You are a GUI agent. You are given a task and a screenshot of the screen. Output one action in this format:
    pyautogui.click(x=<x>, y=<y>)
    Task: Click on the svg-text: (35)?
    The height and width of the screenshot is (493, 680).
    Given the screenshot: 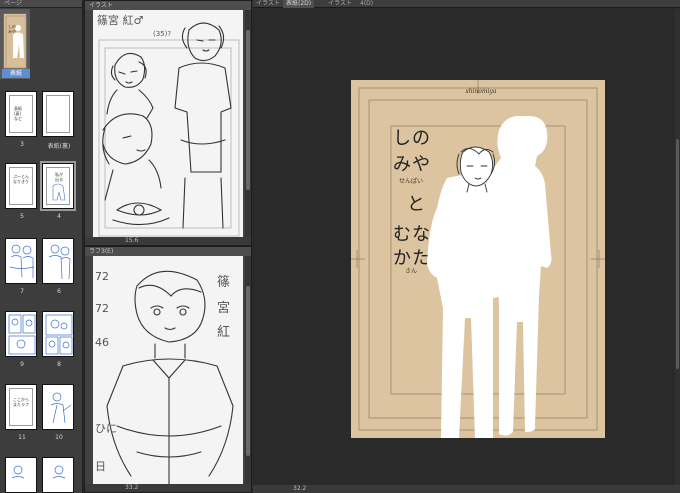 What is the action you would take?
    pyautogui.click(x=162, y=34)
    